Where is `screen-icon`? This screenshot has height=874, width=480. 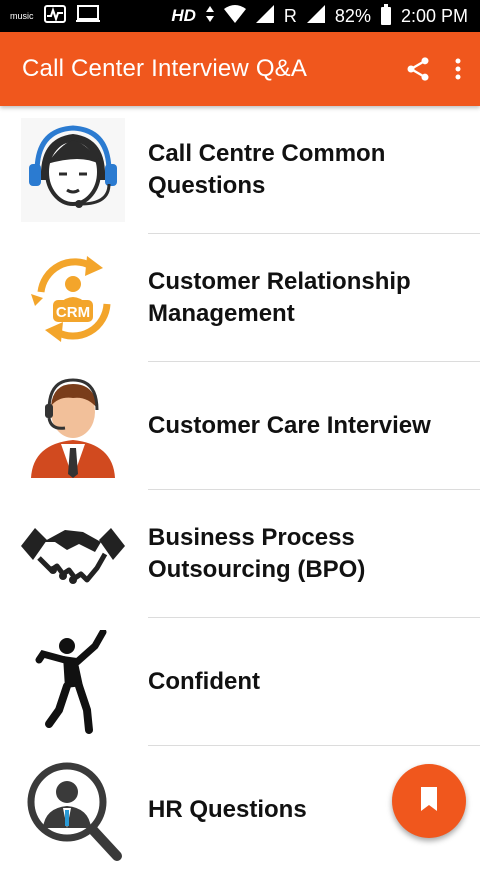 screen-icon is located at coordinates (87, 16).